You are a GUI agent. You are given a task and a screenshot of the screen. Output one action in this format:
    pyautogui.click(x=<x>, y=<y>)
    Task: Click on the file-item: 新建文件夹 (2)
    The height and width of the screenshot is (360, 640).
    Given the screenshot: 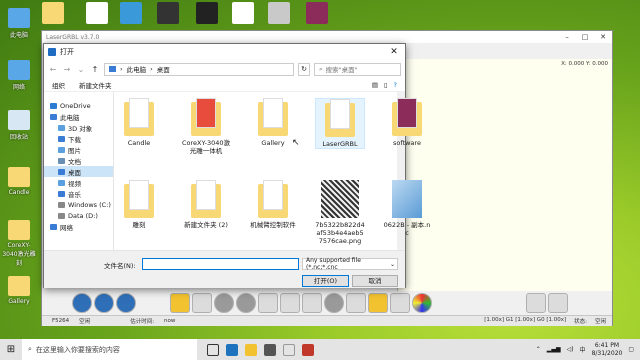 What is the action you would take?
    pyautogui.click(x=206, y=204)
    